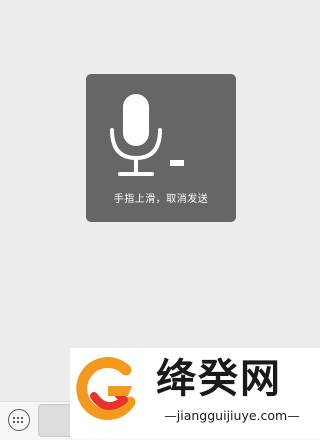 The height and width of the screenshot is (440, 320). I want to click on microphone-icon, so click(136, 135).